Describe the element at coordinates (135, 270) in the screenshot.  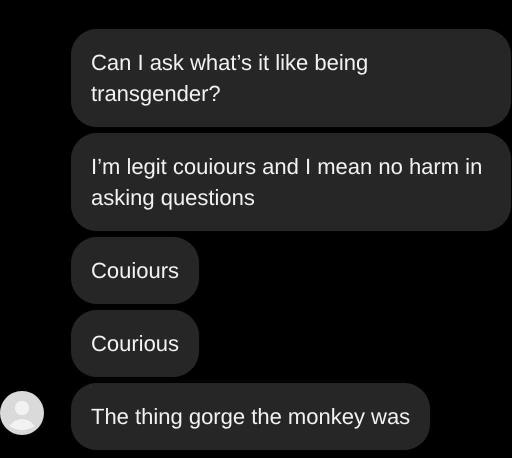
I see `message-bubble: Couiours` at that location.